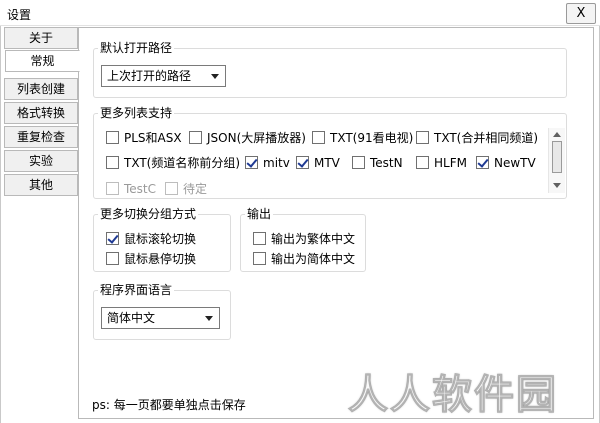 The image size is (600, 423). Describe the element at coordinates (313, 239) in the screenshot. I see `checkbox-label: 输出为繁体中文` at that location.